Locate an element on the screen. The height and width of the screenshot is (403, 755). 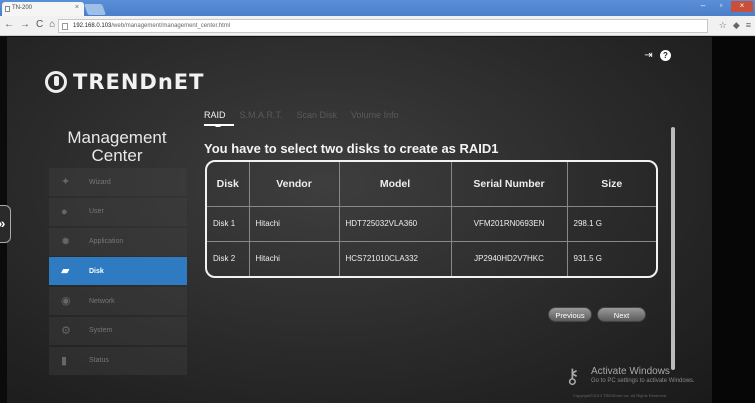
star-icon: ☆ is located at coordinates (723, 25).